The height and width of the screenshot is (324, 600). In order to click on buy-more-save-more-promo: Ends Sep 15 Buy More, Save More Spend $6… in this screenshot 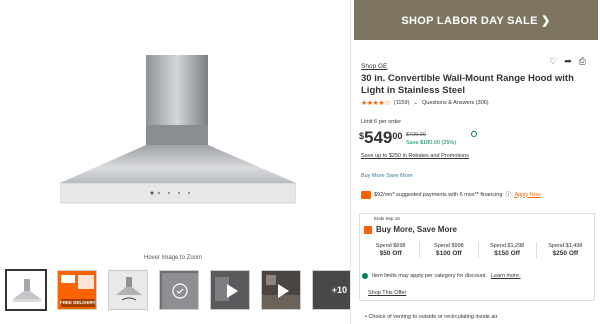, I will do `click(477, 257)`.